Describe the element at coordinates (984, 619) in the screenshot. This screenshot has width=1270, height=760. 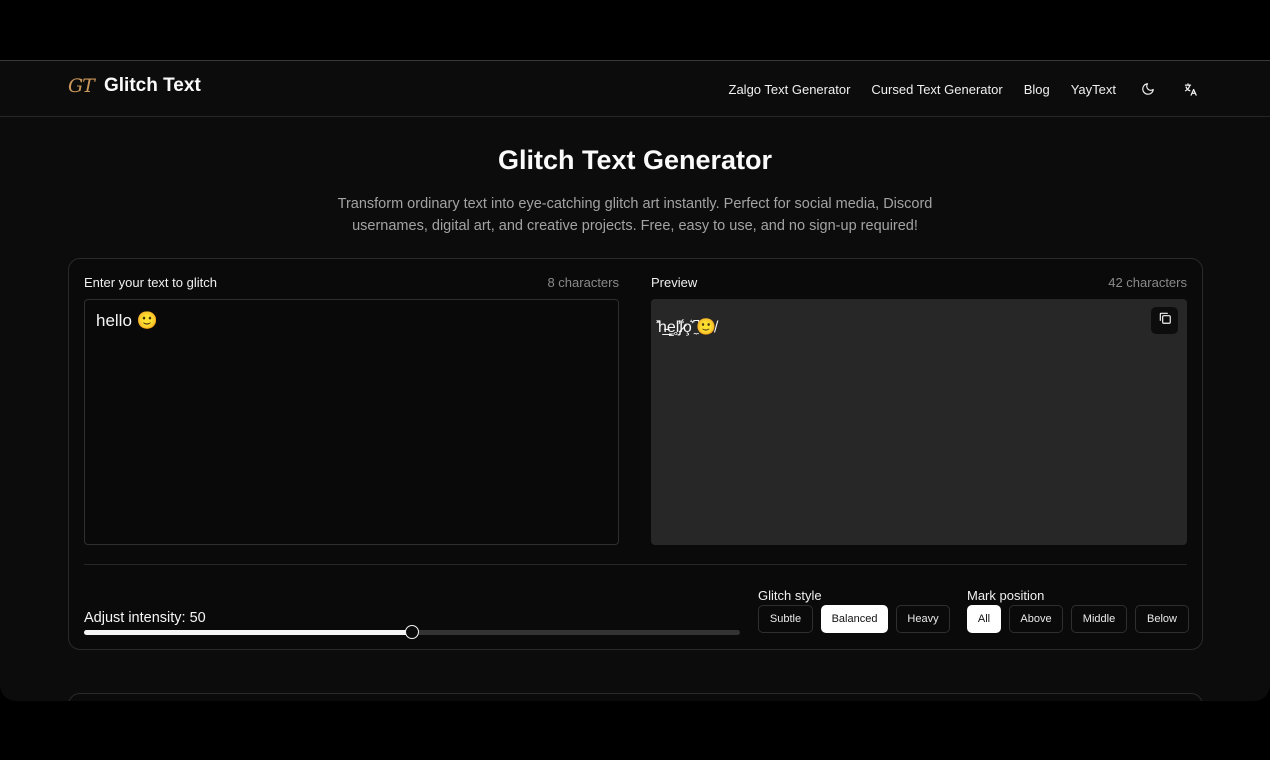
I see `position-option-all: All` at that location.